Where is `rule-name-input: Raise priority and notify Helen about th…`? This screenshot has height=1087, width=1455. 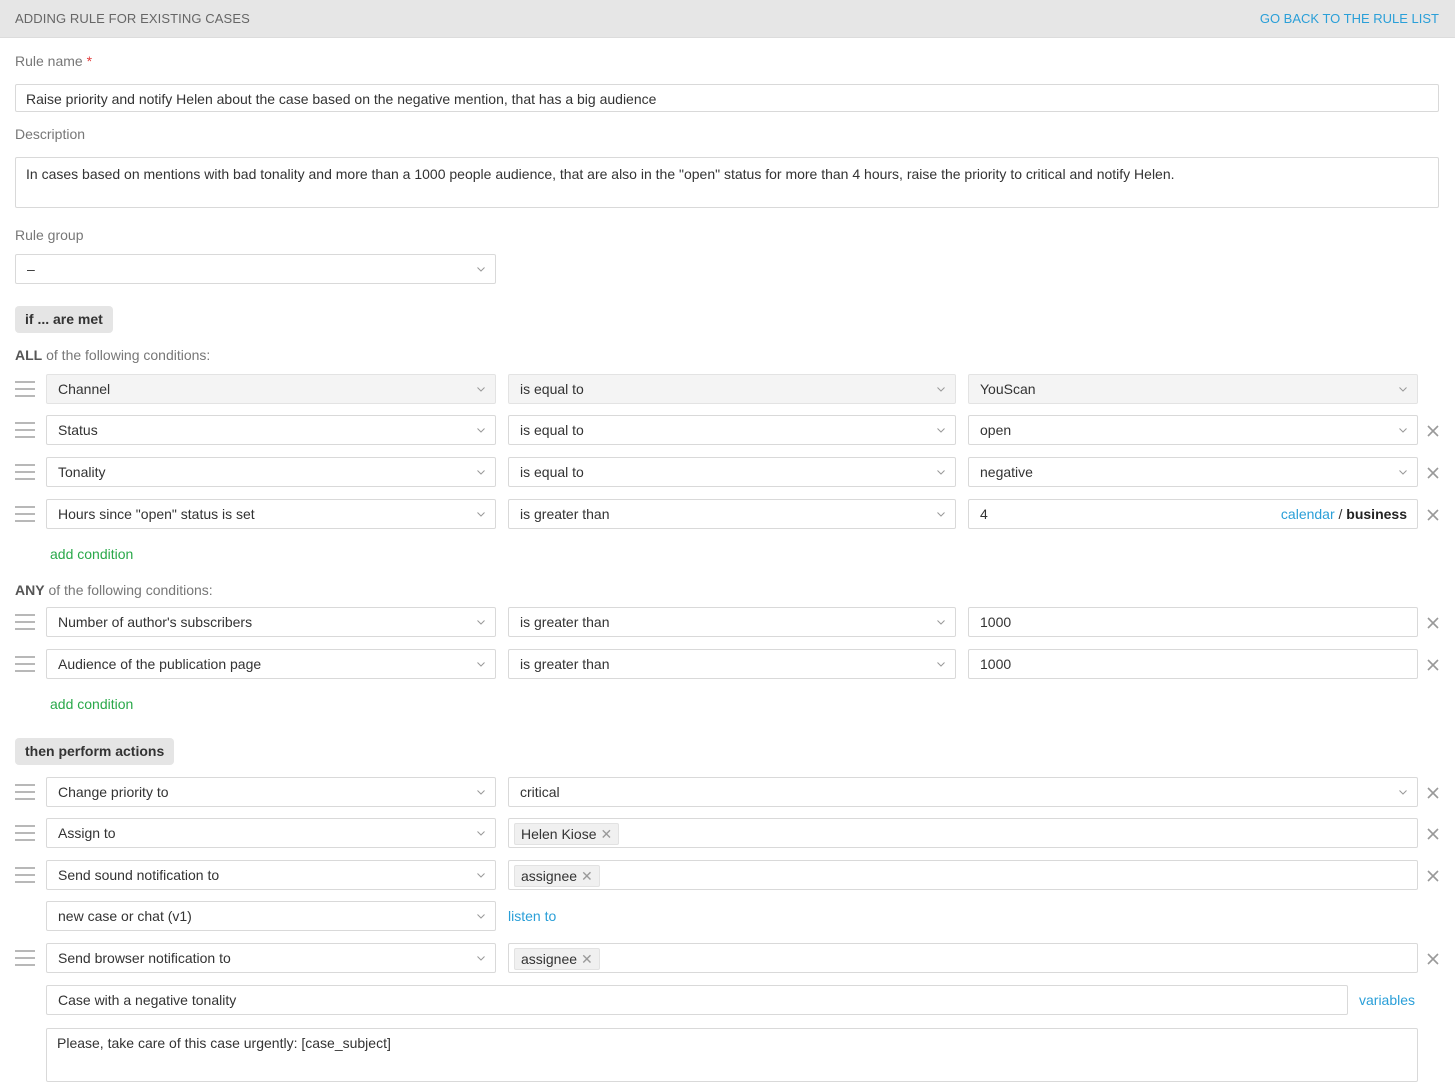
rule-name-input: Raise priority and notify Helen about th… is located at coordinates (727, 98).